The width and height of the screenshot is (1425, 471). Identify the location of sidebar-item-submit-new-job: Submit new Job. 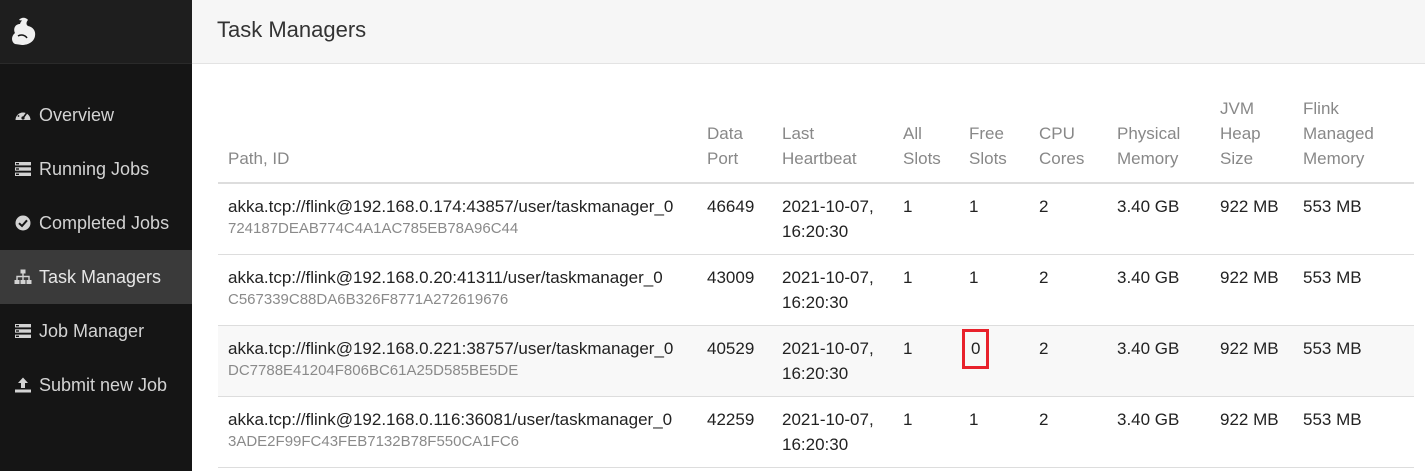
(96, 385).